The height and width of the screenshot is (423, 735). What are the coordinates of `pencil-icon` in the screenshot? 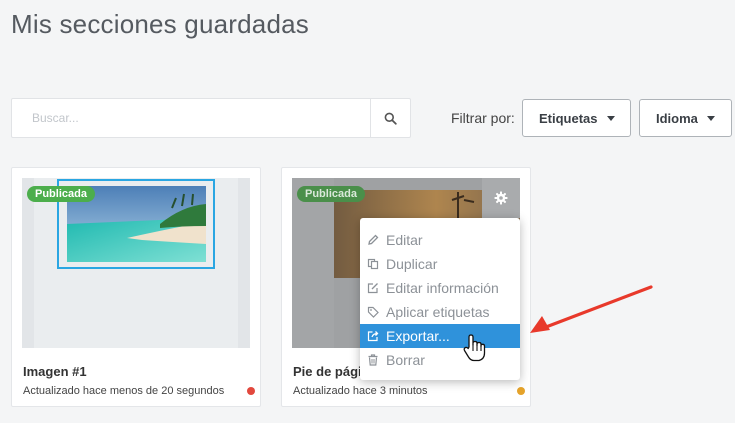 It's located at (373, 239).